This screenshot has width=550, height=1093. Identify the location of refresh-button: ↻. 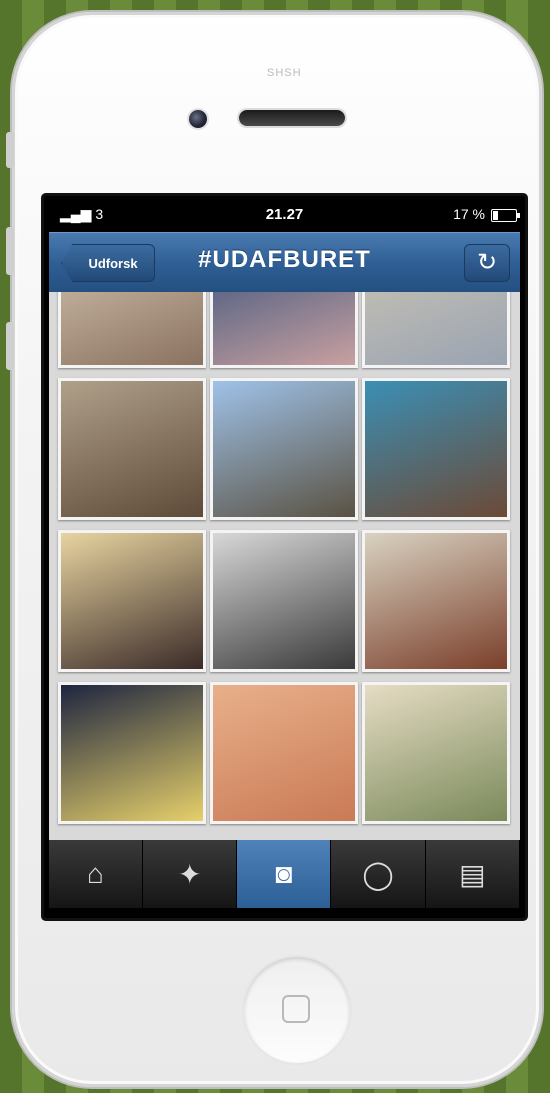
(487, 263).